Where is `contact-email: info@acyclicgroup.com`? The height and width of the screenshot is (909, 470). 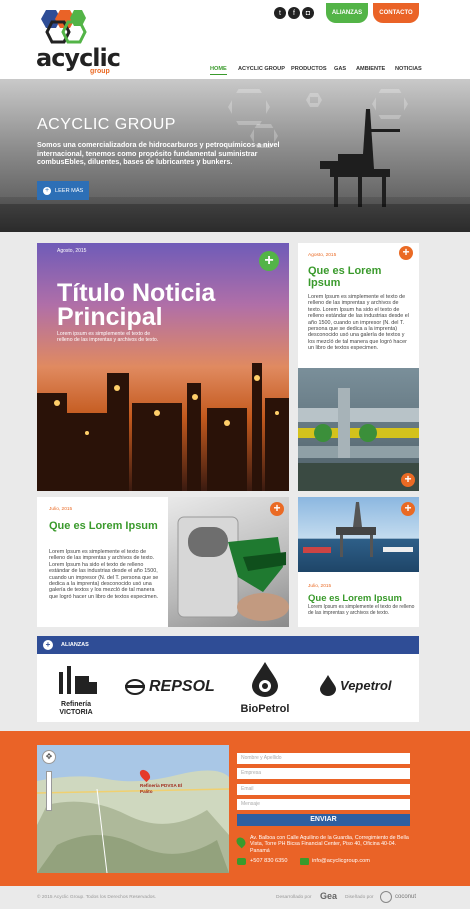
contact-email: info@acyclicgroup.com is located at coordinates (341, 861).